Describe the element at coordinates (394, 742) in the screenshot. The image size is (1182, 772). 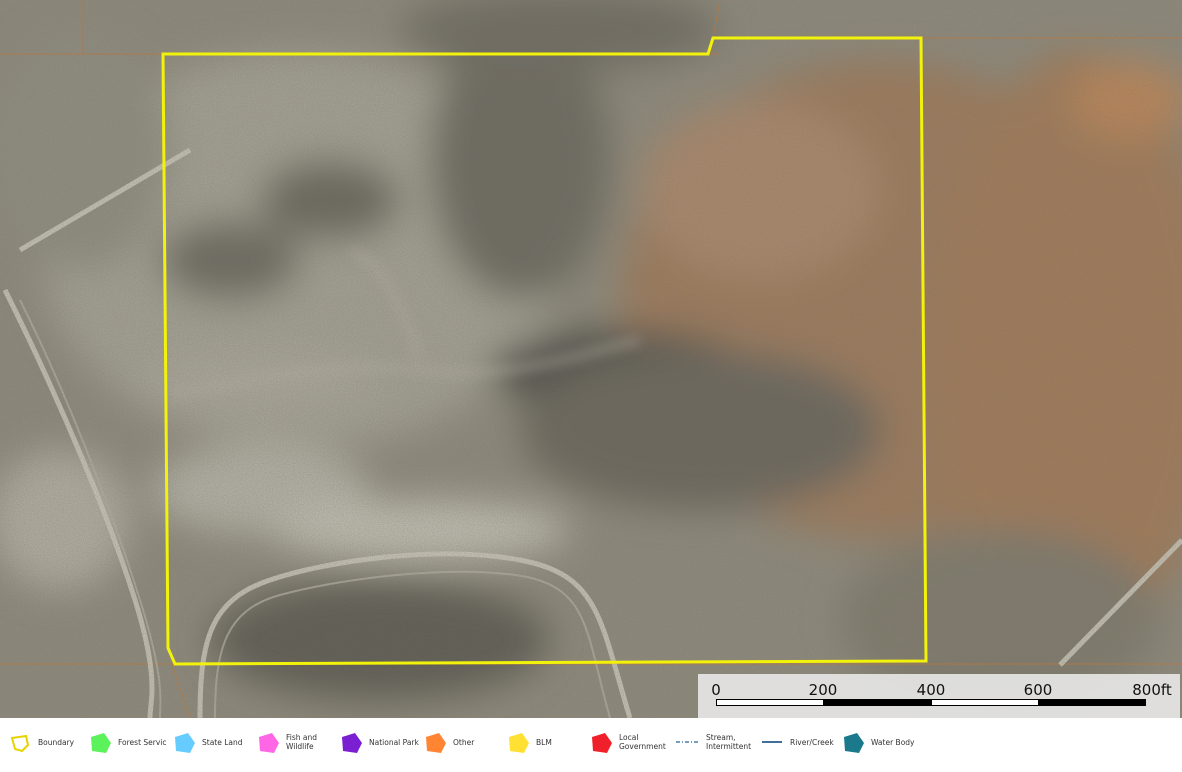
I see `legend-label: National Park` at that location.